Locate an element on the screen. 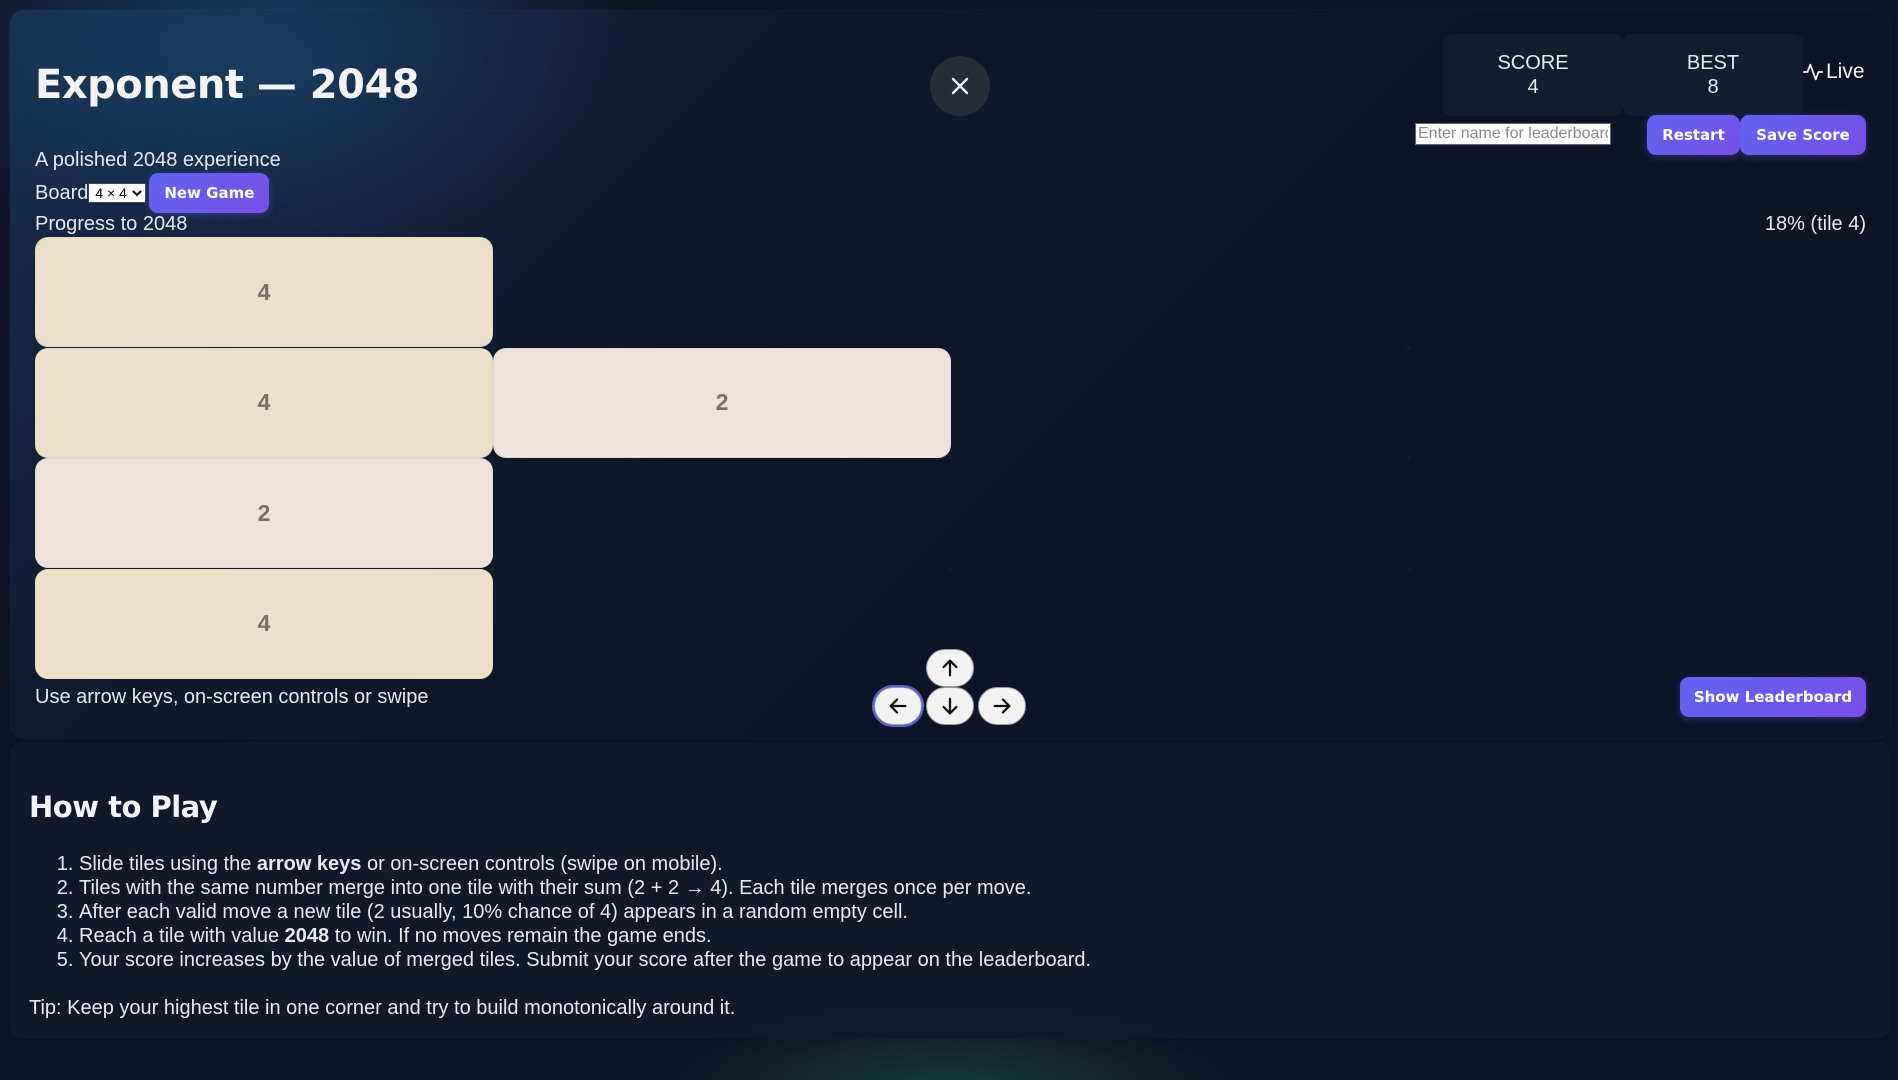 This screenshot has width=1898, height=1080. board-label: Board is located at coordinates (62, 192).